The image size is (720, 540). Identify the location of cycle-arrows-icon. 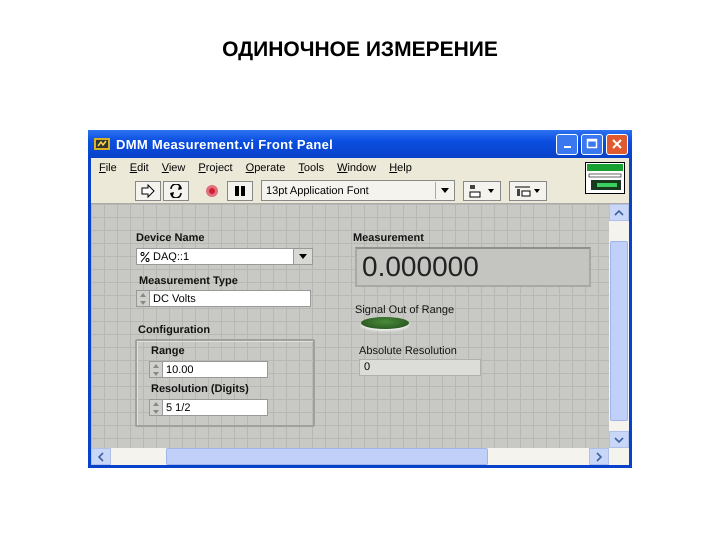
(176, 191).